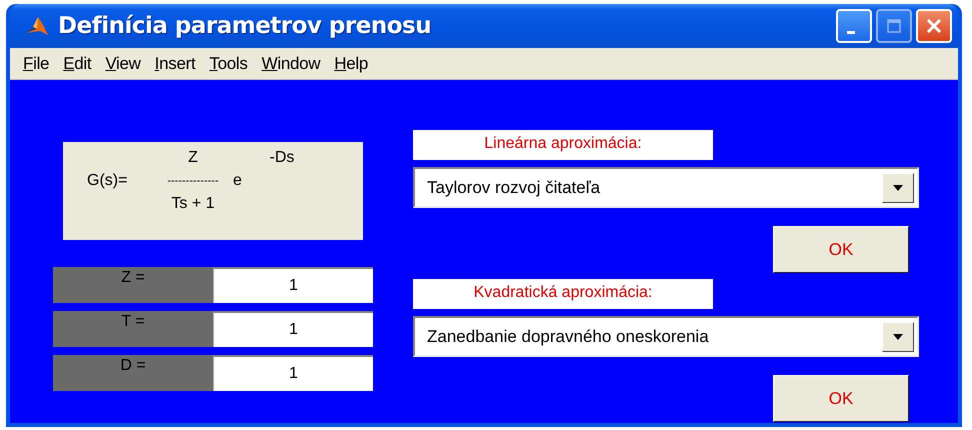 This screenshot has width=972, height=430. What do you see at coordinates (894, 26) in the screenshot?
I see `maximize-icon` at bounding box center [894, 26].